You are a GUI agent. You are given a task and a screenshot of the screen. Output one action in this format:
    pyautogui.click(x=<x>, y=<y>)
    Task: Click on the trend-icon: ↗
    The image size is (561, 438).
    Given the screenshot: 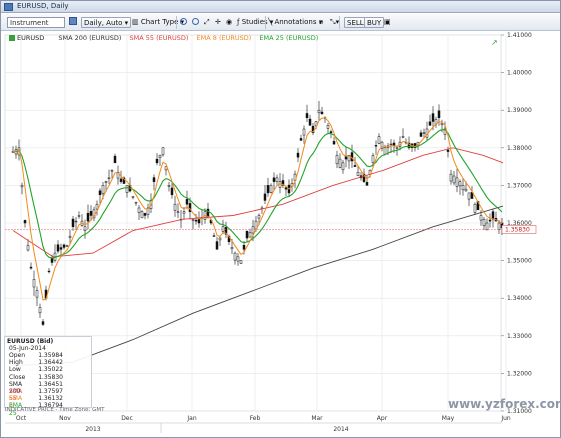 What is the action you would take?
    pyautogui.click(x=494, y=42)
    